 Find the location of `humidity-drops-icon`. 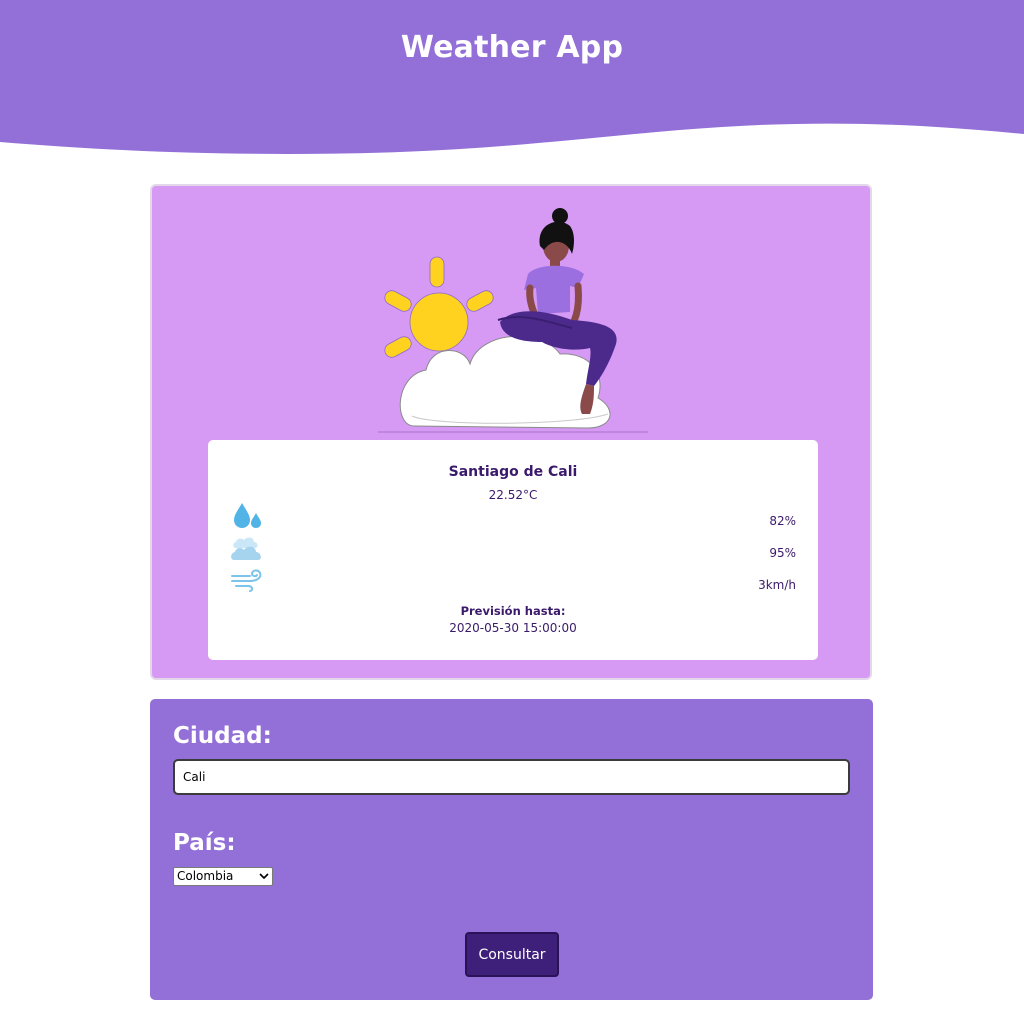

humidity-drops-icon is located at coordinates (247, 515).